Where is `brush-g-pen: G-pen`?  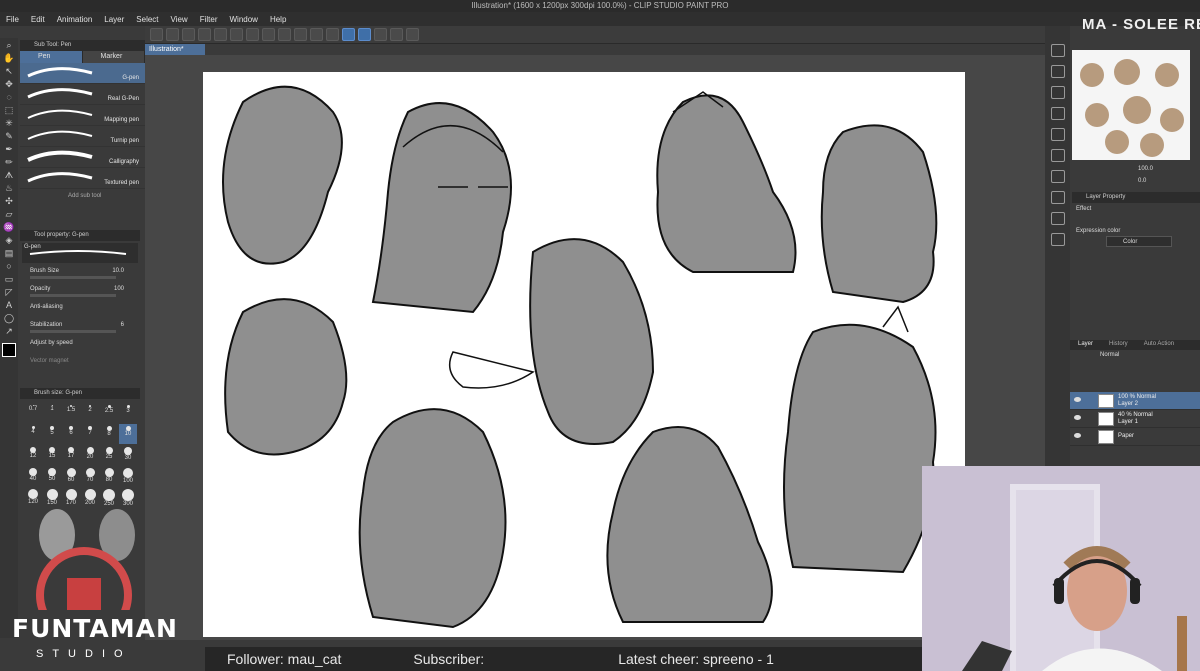 brush-g-pen: G-pen is located at coordinates (82, 73).